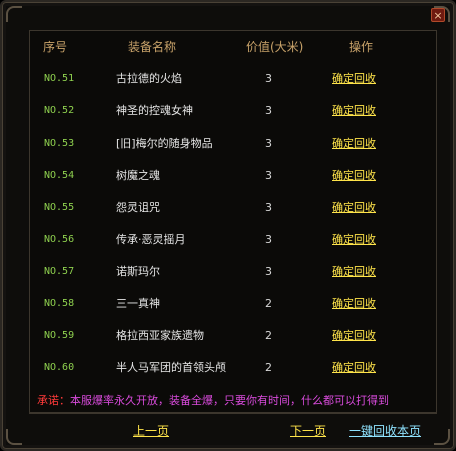  Describe the element at coordinates (361, 47) in the screenshot. I see `header-action: 操作` at that location.